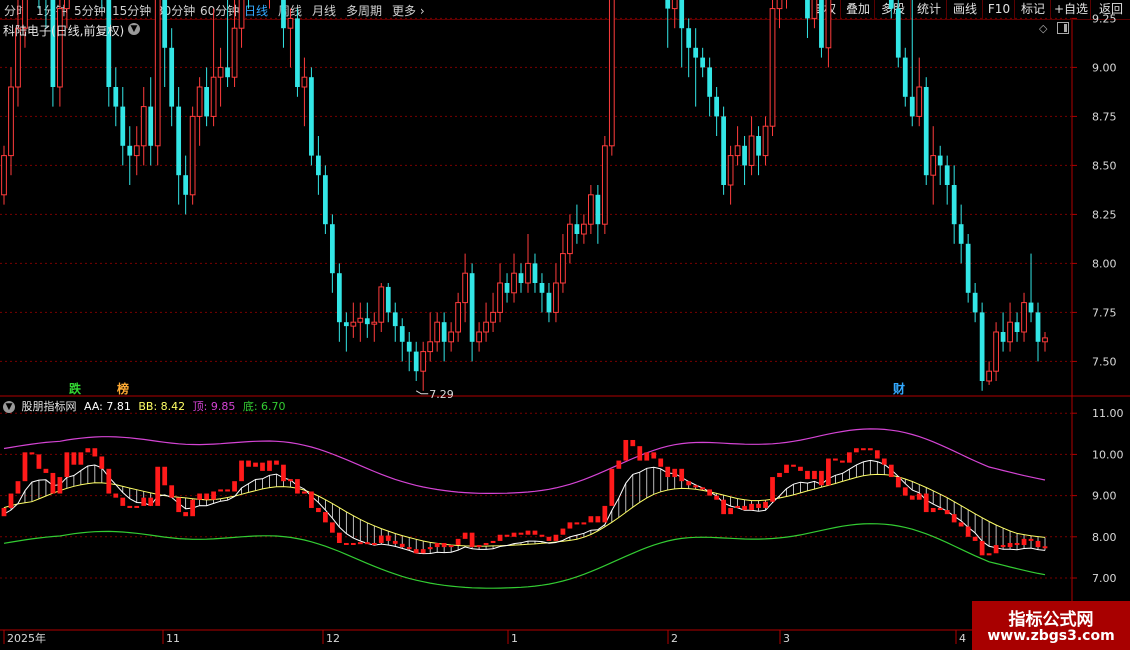 This screenshot has height=650, width=1130. Describe the element at coordinates (1104, 116) in the screenshot. I see `price-tick-label: 8.75` at that location.